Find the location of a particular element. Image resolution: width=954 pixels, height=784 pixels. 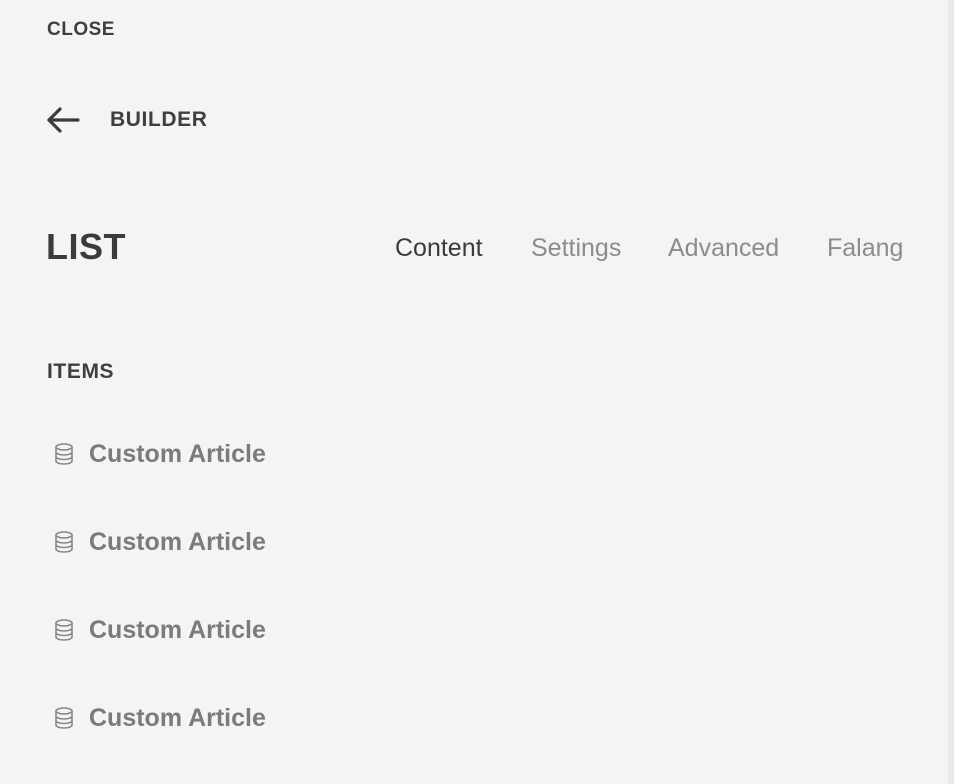

element-tabs: Content Settings Advanced Falang is located at coordinates (477, 251).